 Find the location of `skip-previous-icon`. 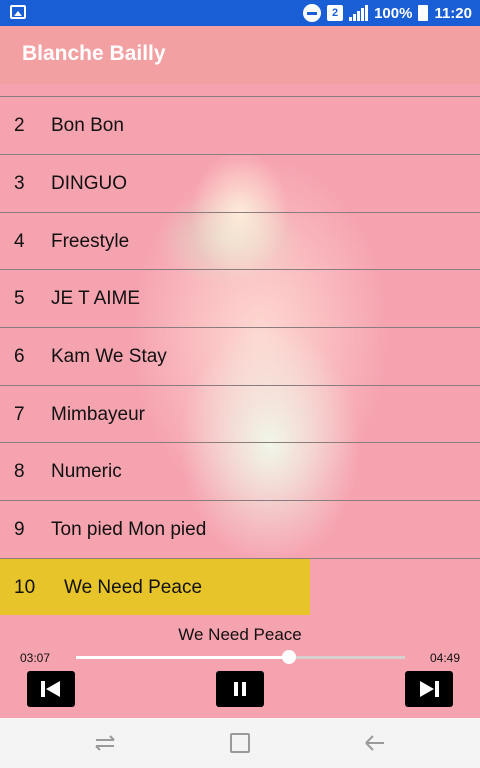

skip-previous-icon is located at coordinates (50, 689).